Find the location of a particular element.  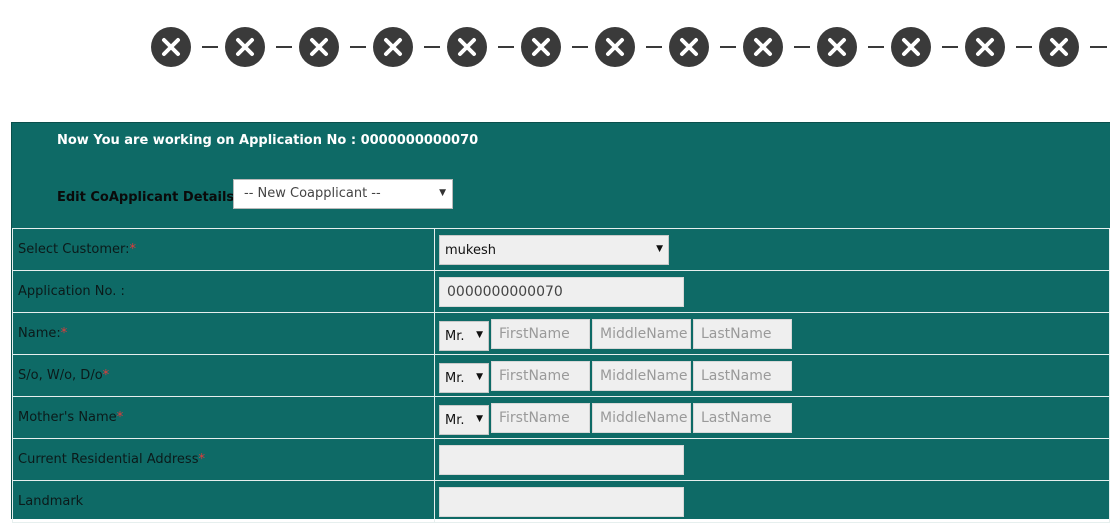

row-landmark: Landmark is located at coordinates (561, 501).